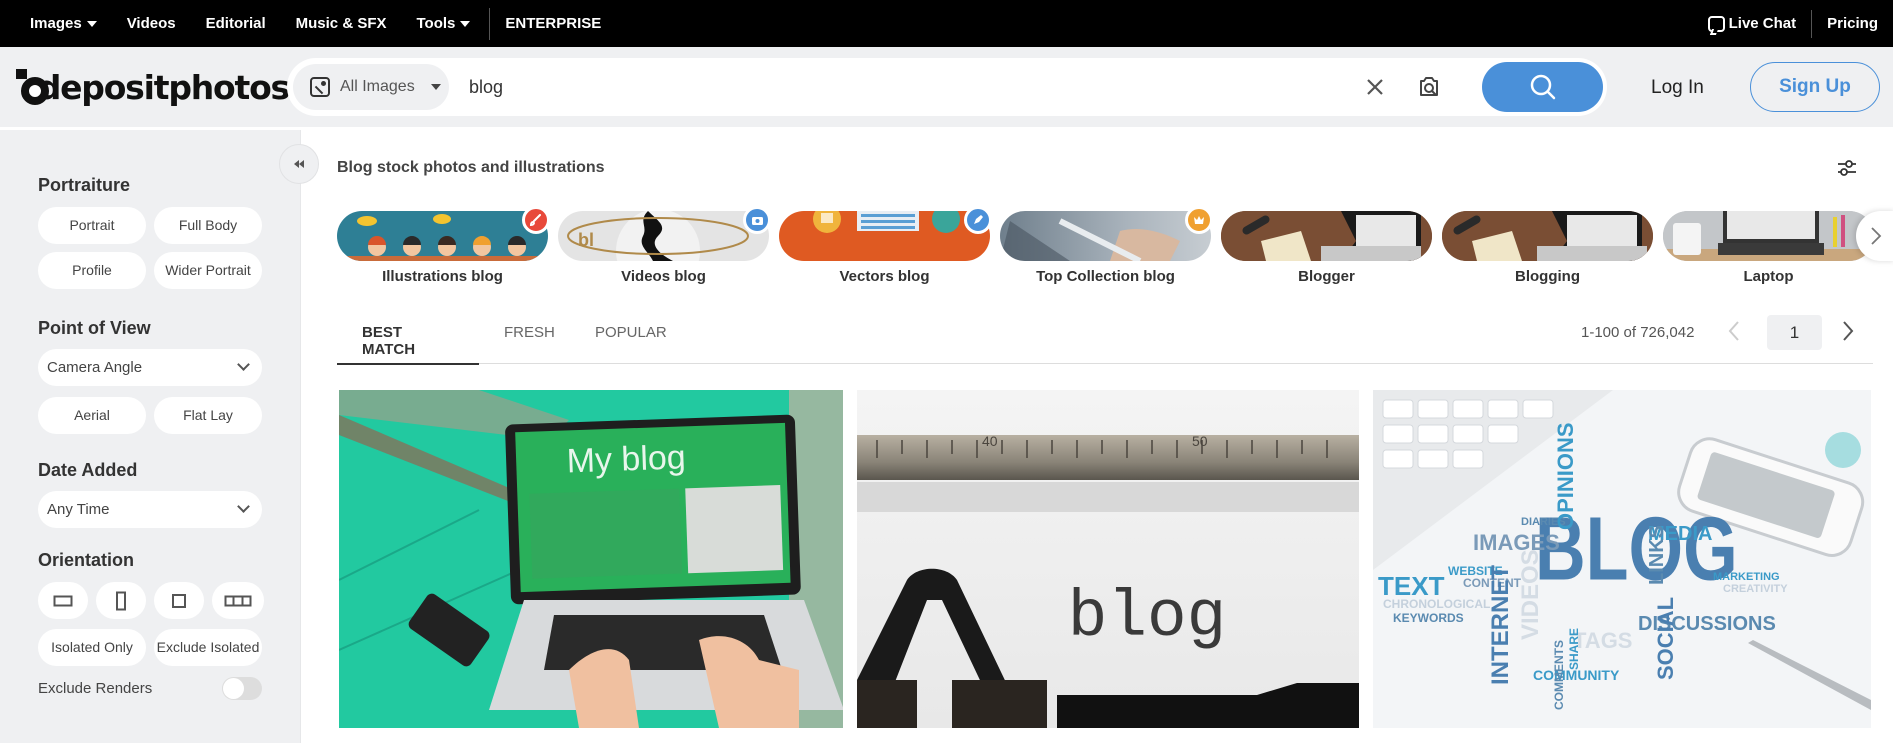  What do you see at coordinates (92, 647) in the screenshot?
I see `filter-isolated-only: Isolated Only` at bounding box center [92, 647].